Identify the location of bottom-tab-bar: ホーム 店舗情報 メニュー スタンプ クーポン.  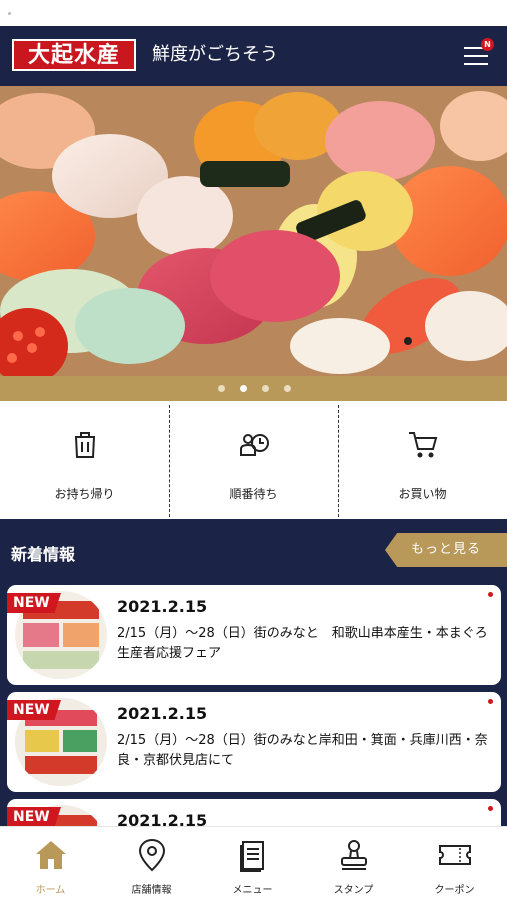
(253, 863).